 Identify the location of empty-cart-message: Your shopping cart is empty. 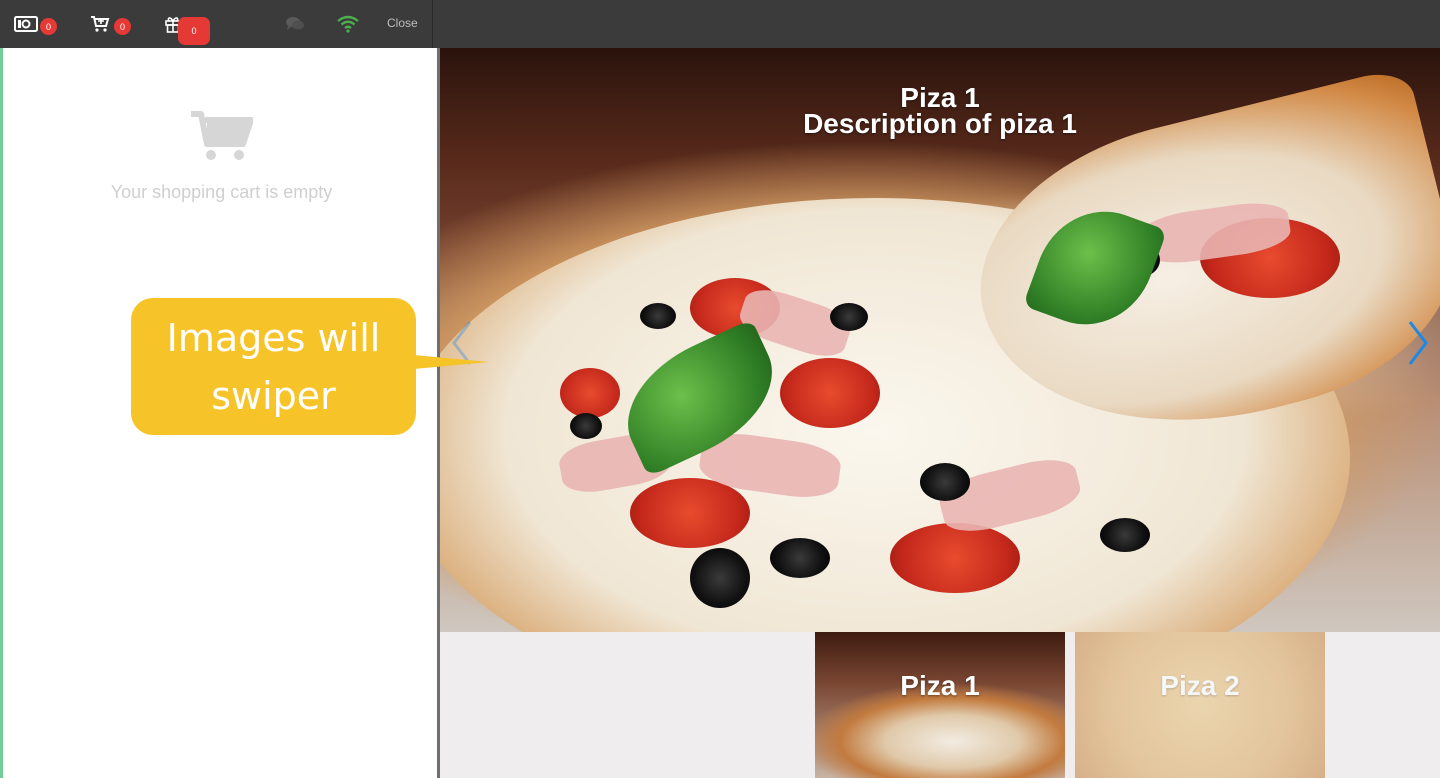
(221, 192).